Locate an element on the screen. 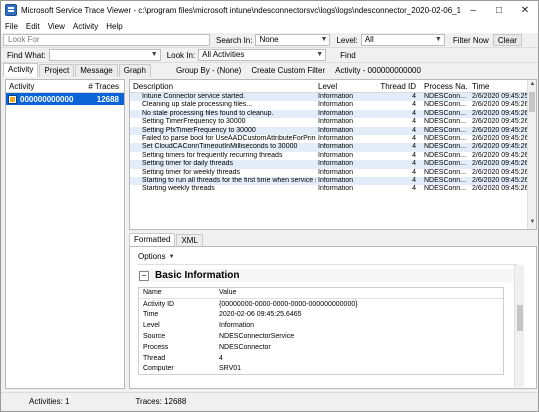  tab-message: Message is located at coordinates (96, 70).